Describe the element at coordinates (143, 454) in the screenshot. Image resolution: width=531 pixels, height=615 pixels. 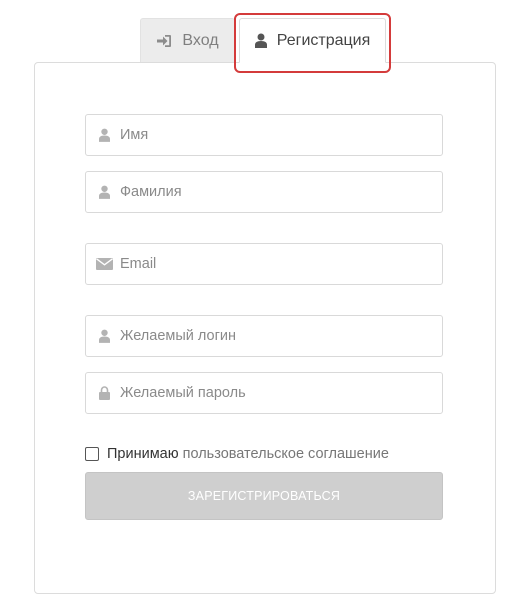
I see `agreement-label: Принимаю` at that location.